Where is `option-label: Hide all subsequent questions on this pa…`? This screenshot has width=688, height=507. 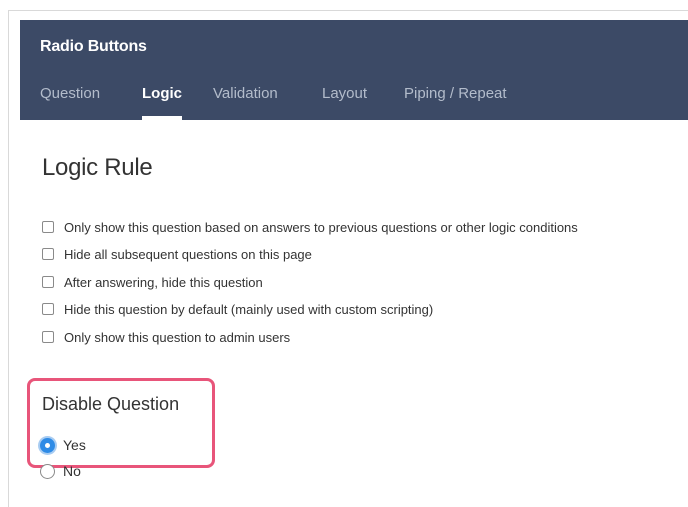
option-label: Hide all subsequent questions on this pa… is located at coordinates (188, 254).